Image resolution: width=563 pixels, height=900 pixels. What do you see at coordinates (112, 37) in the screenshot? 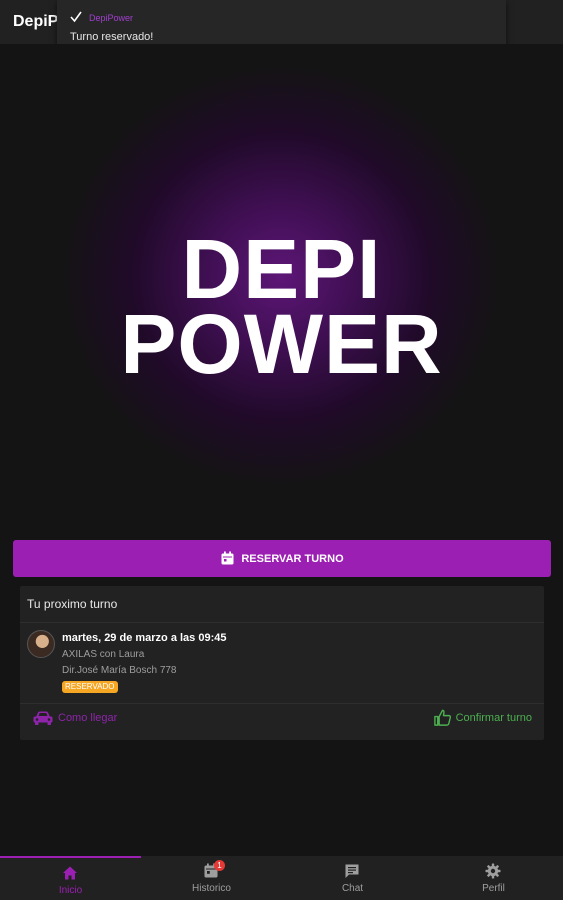
I see `toast-message: Turno reservado!` at bounding box center [112, 37].